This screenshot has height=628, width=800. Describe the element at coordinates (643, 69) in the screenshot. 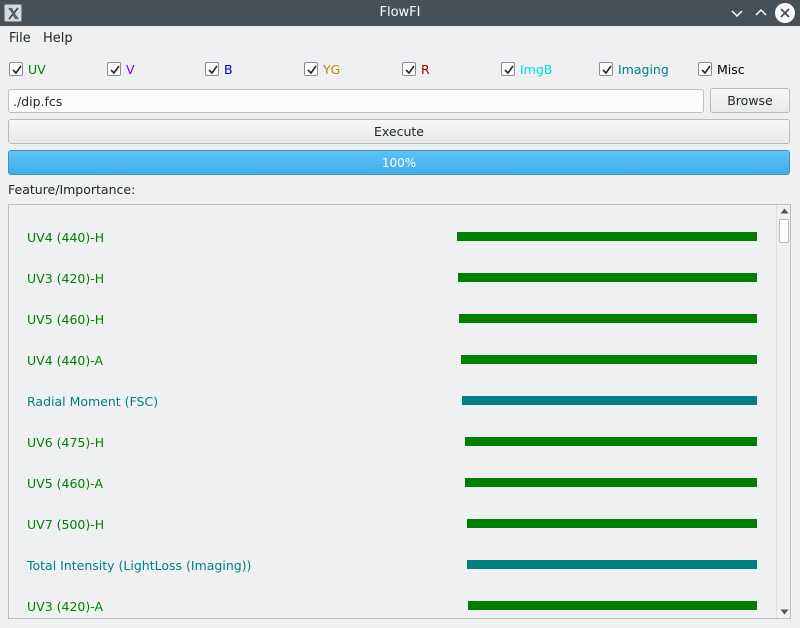

I see `checkbox-label-imaging: Imaging` at that location.